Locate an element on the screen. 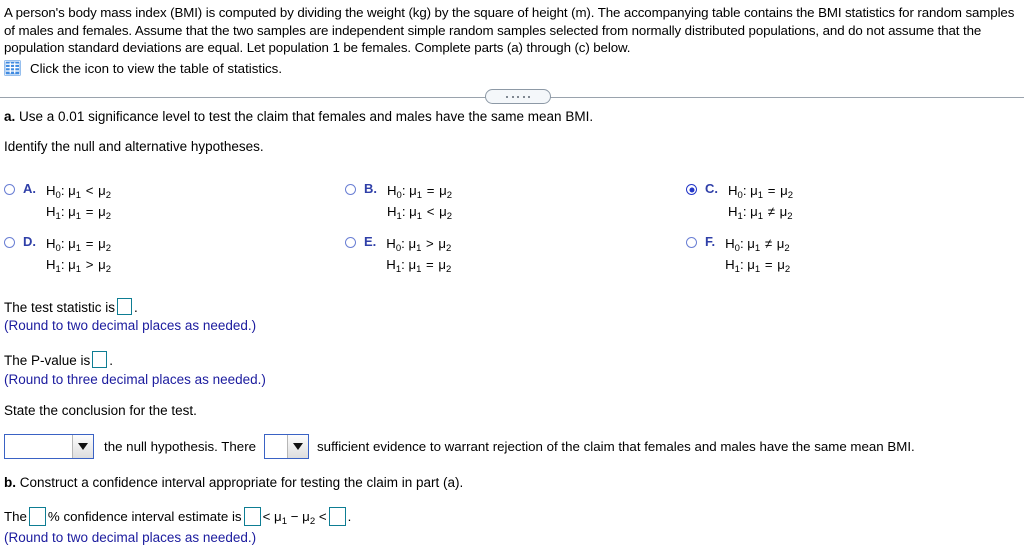 This screenshot has width=1024, height=552. section-expander-pill is located at coordinates (518, 96).